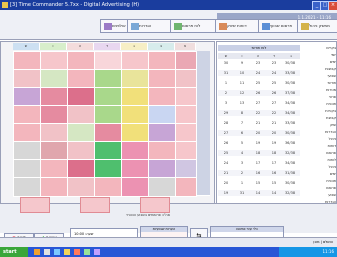 The width and height of the screenshot is (337, 257). Describe the element at coordinates (259, 93) in the screenshot. I see `calendar-row: 2 12 26 26 37/38` at that location.